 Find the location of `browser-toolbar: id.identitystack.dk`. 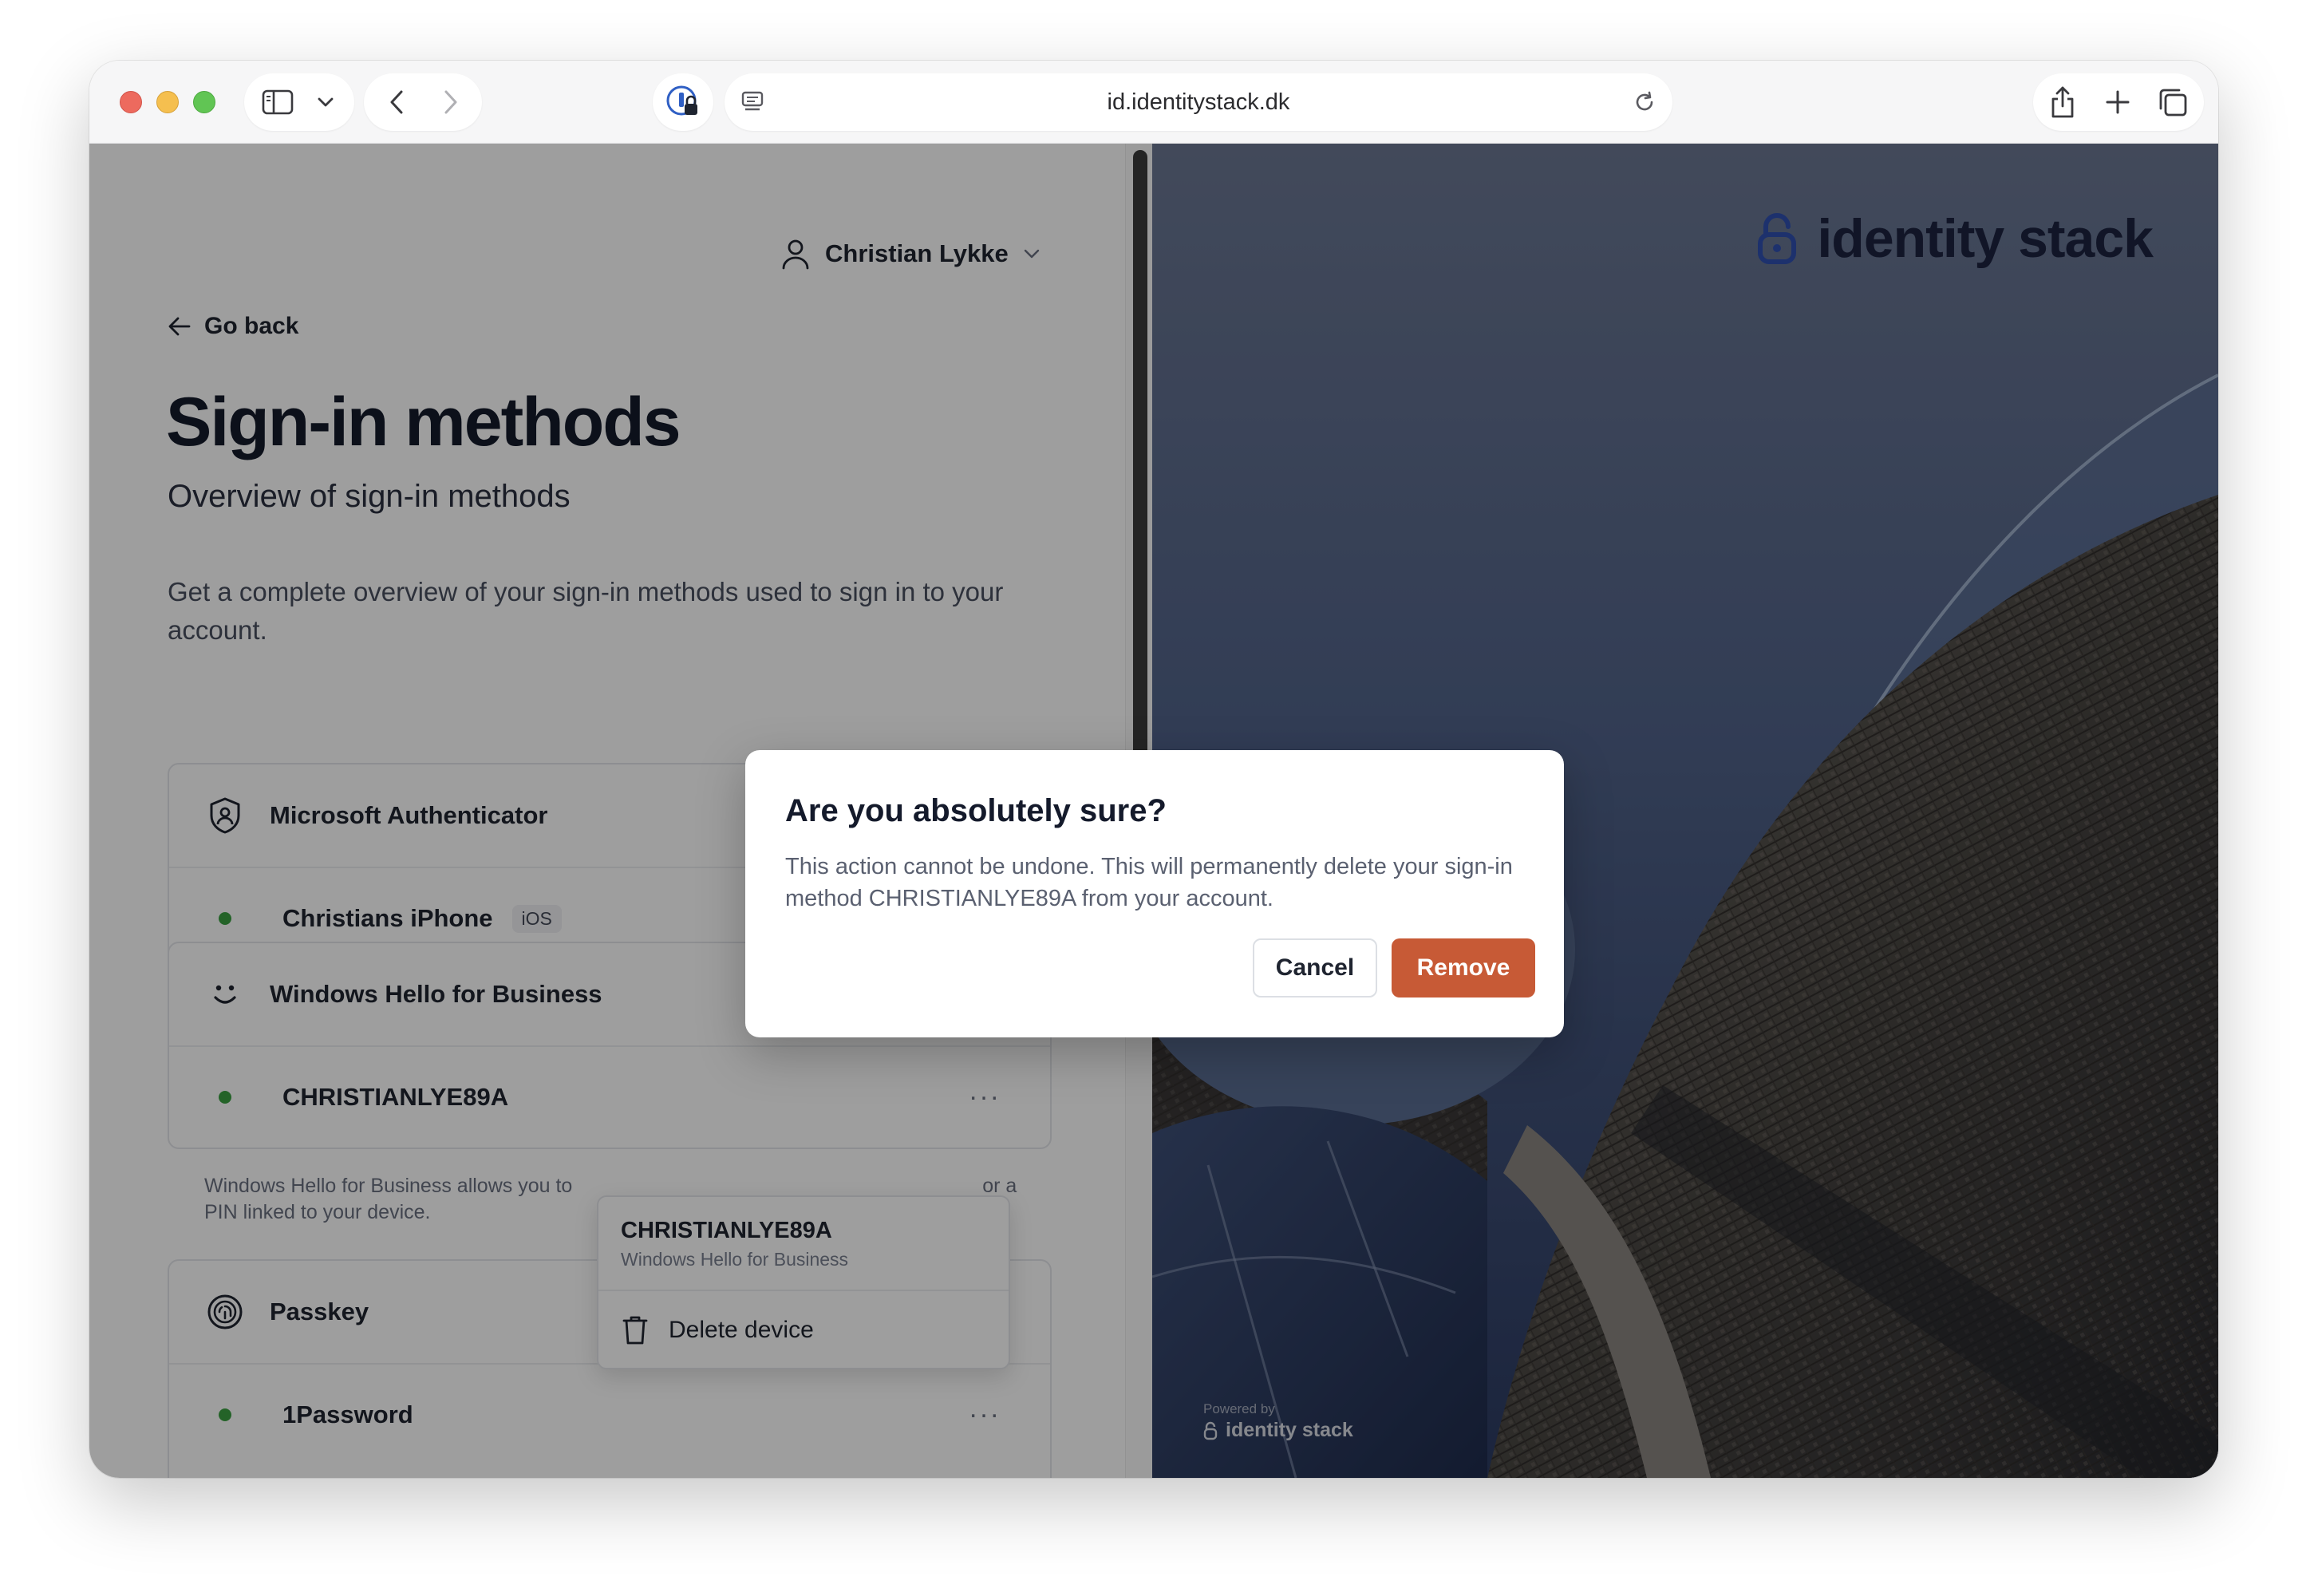

browser-toolbar: id.identitystack.dk is located at coordinates (1153, 102).